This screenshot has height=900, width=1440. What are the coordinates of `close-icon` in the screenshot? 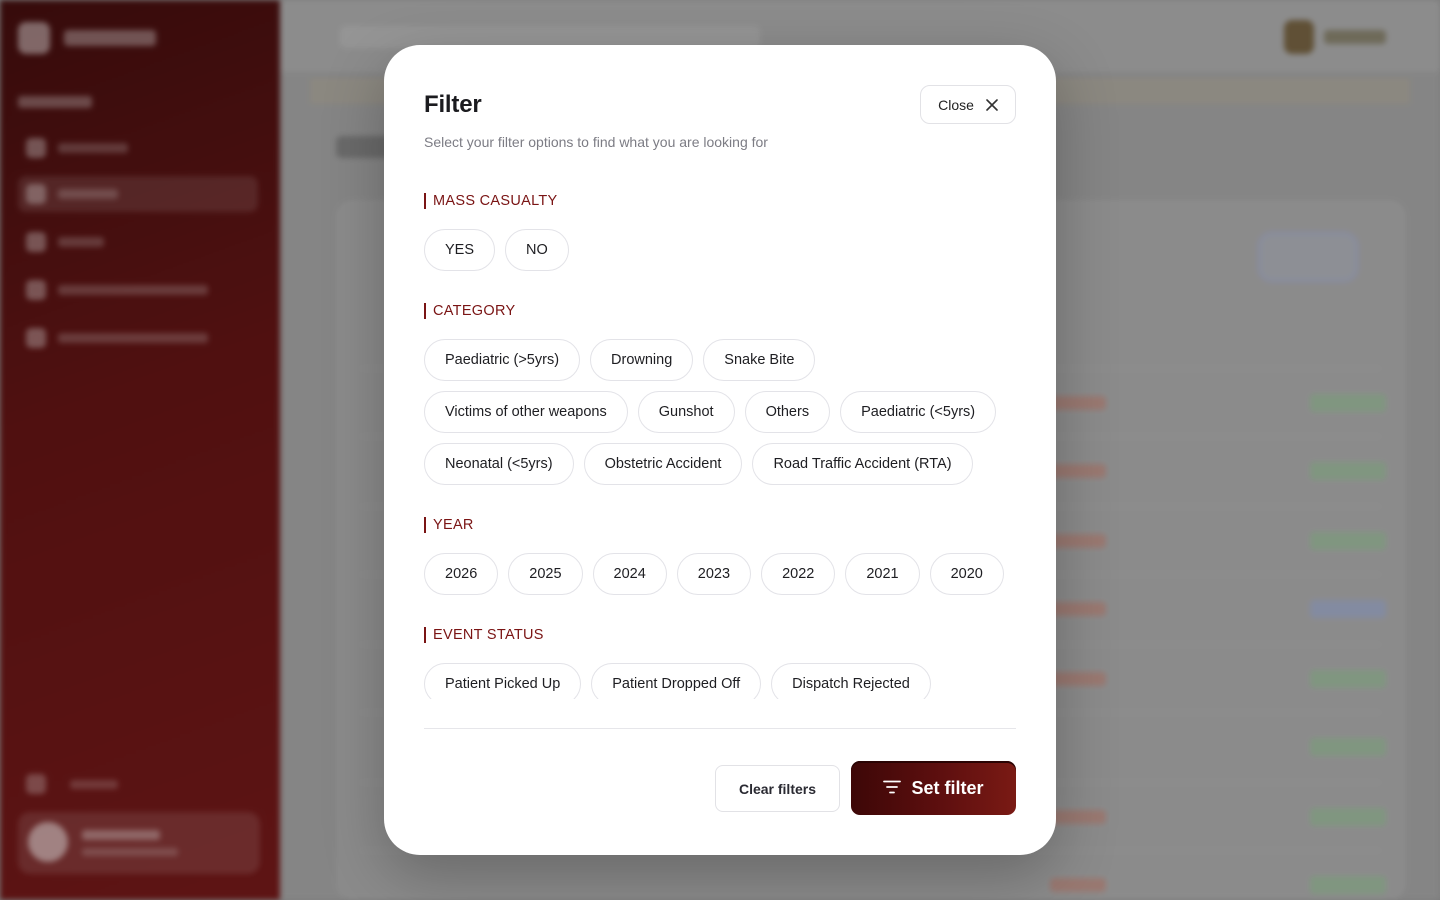 It's located at (992, 104).